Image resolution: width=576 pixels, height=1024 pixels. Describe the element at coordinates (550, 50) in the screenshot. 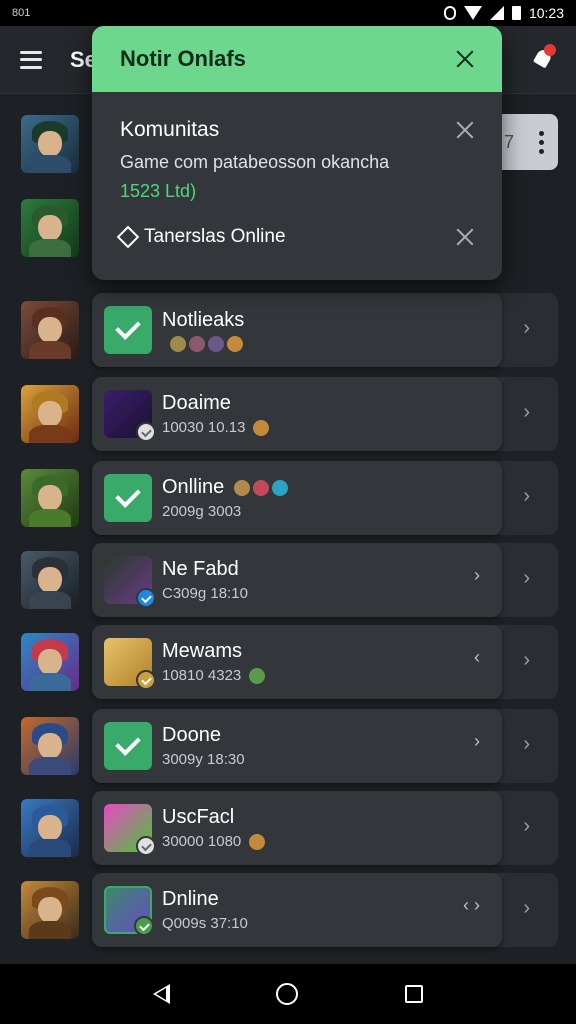

I see `notification-badge` at that location.